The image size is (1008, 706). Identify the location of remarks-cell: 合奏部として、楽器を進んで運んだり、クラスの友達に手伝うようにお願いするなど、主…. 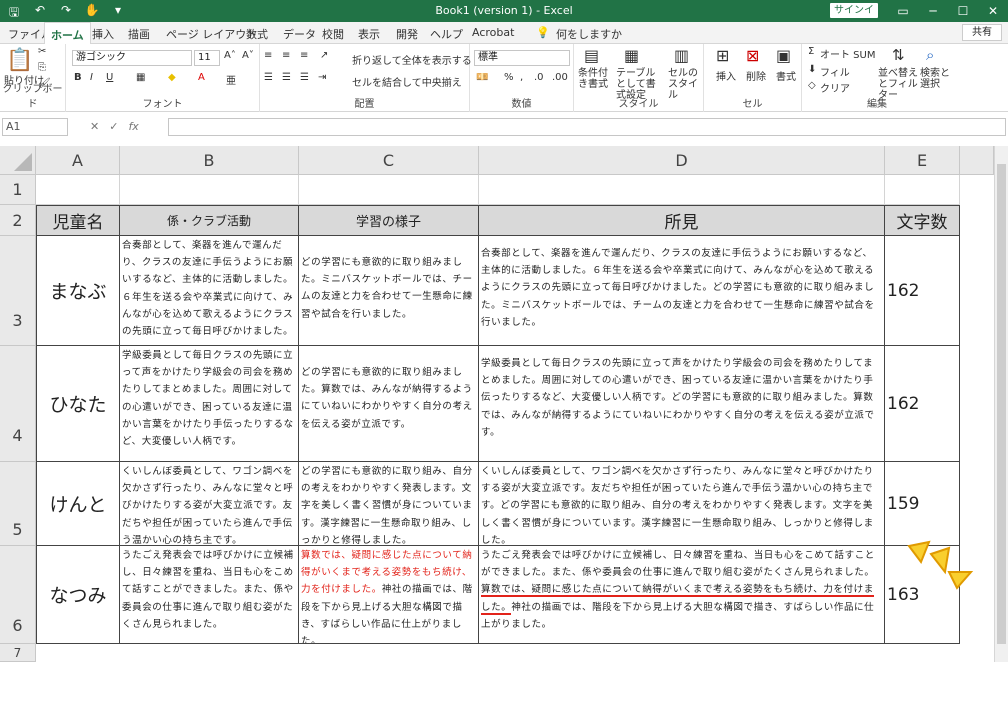
(682, 291).